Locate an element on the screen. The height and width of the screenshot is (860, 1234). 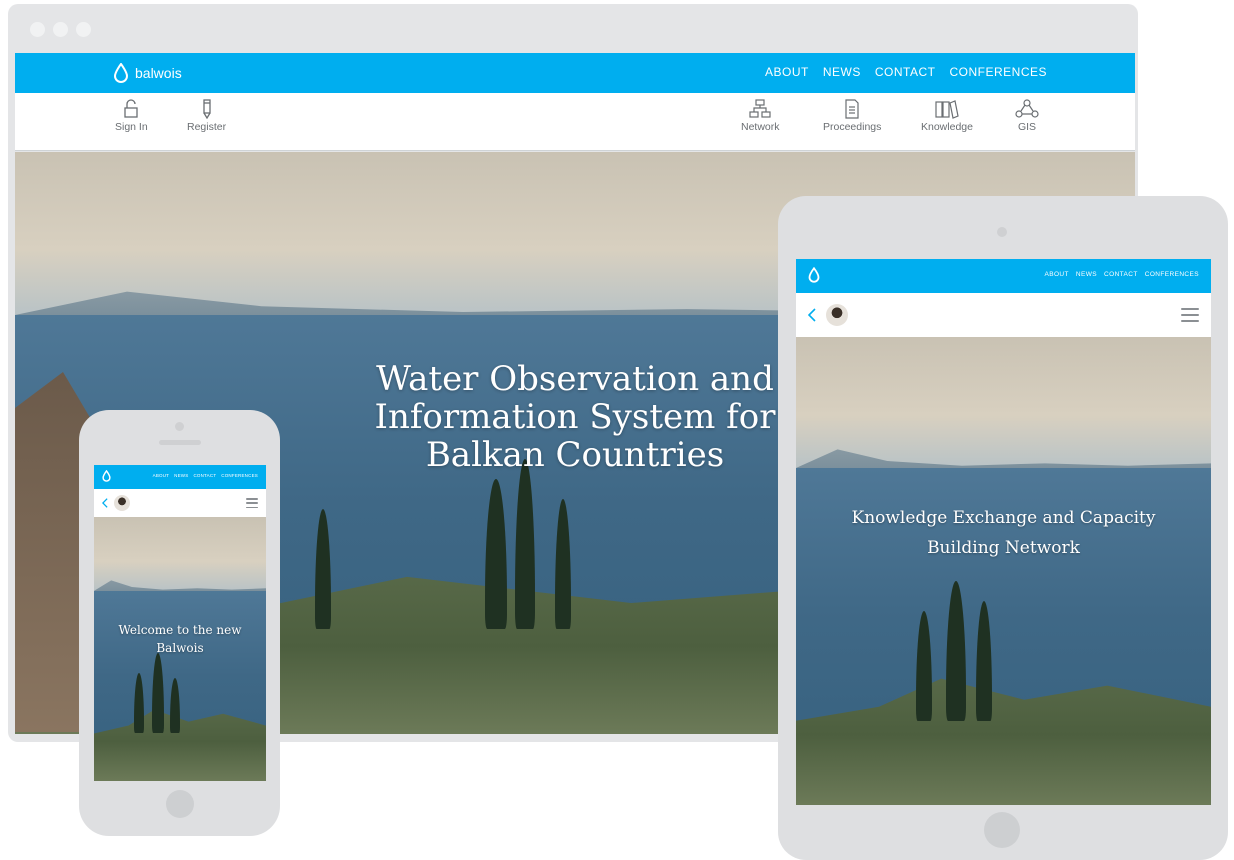
knowledge-label: Knowledge is located at coordinates (947, 127).